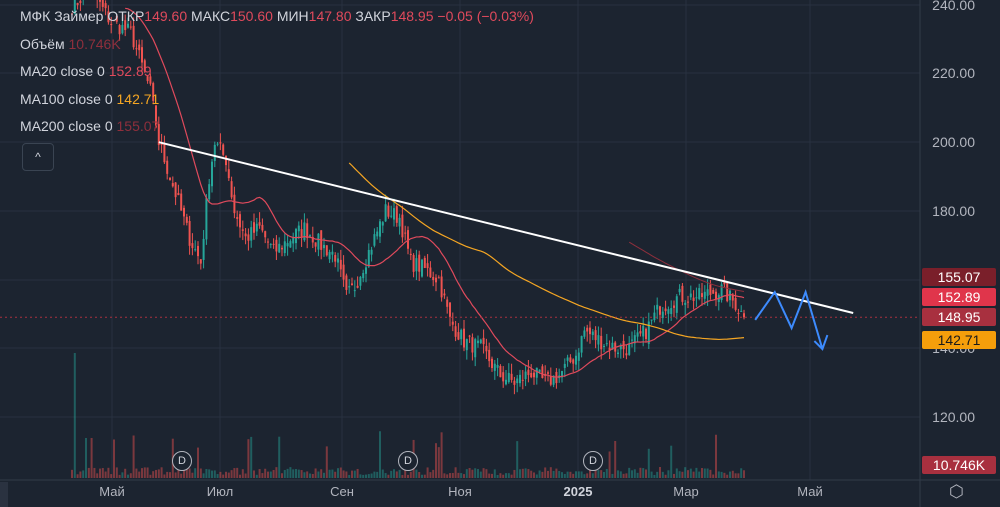 The image size is (1000, 507). Describe the element at coordinates (330, 16) in the screenshot. I see `low-value: 147.80` at that location.